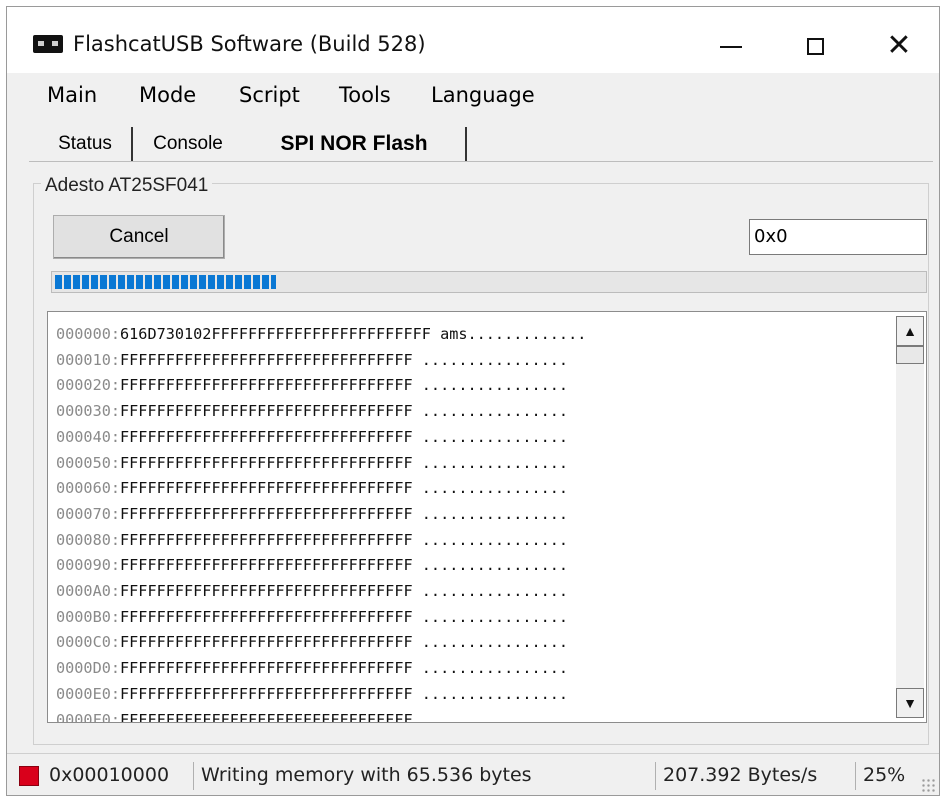  Describe the element at coordinates (88, 411) in the screenshot. I see `hex-row-address: 000030:` at that location.